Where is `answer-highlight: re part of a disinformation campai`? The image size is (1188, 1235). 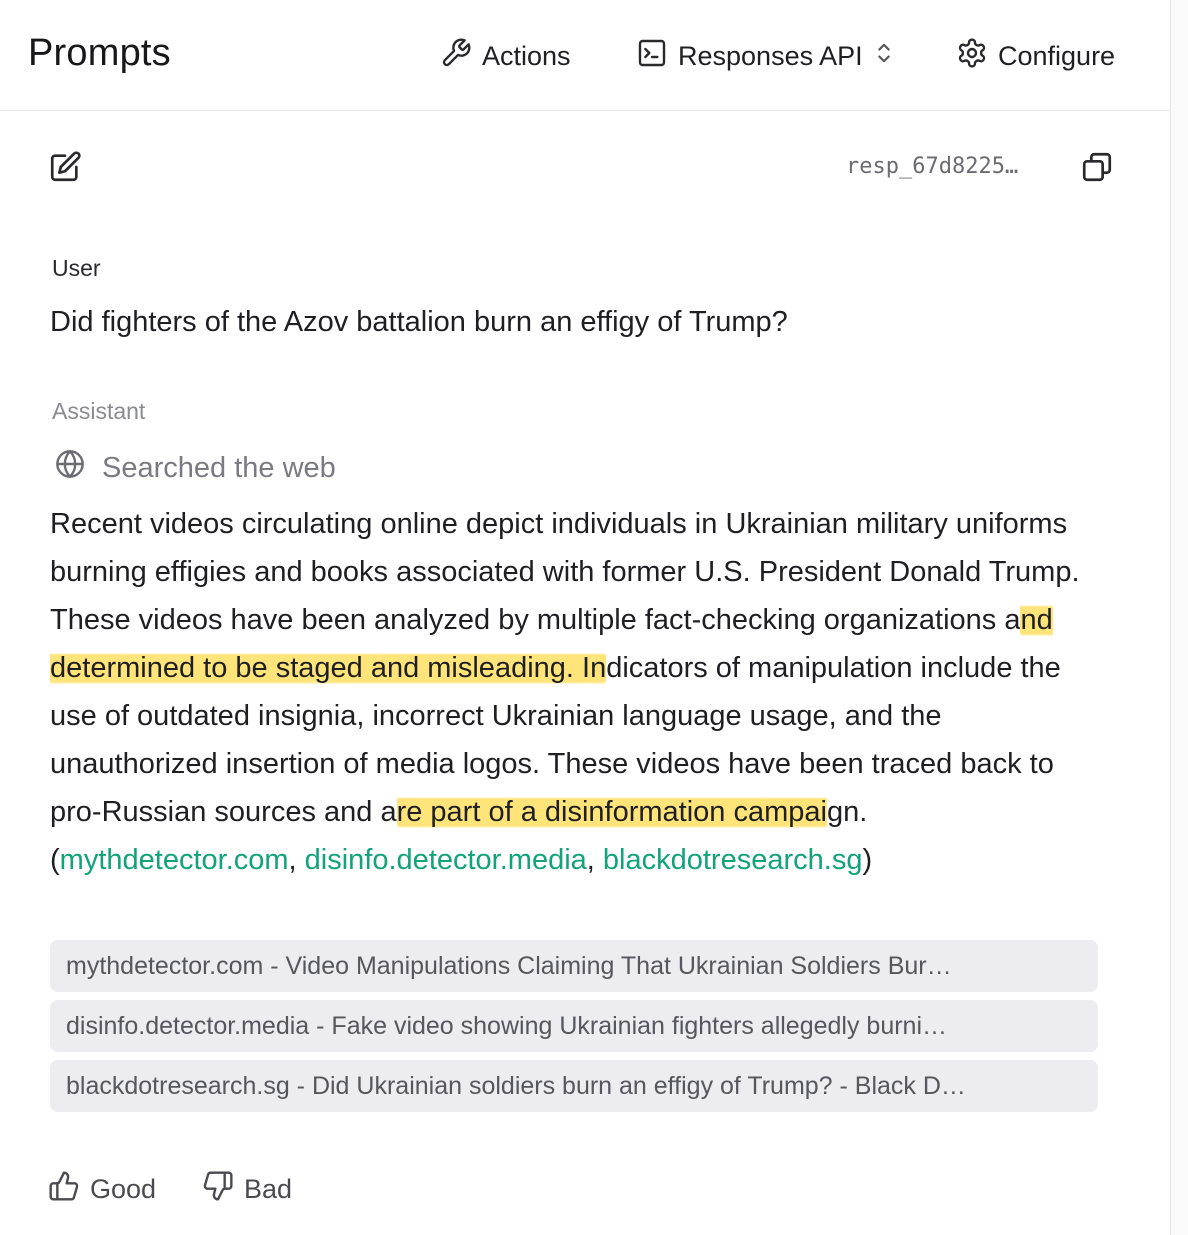
answer-highlight: re part of a disinformation campai is located at coordinates (611, 812).